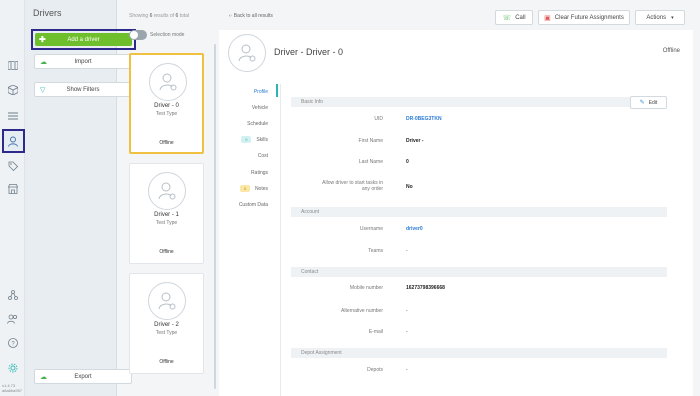  What do you see at coordinates (653, 102) in the screenshot?
I see `edit-label: Edit` at bounding box center [653, 102].